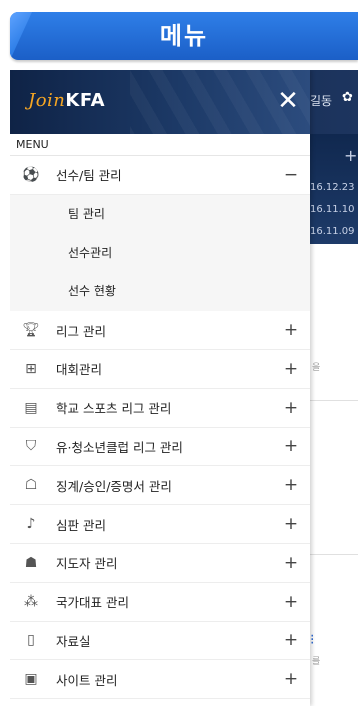  I want to click on close-icon: ✕, so click(288, 102).